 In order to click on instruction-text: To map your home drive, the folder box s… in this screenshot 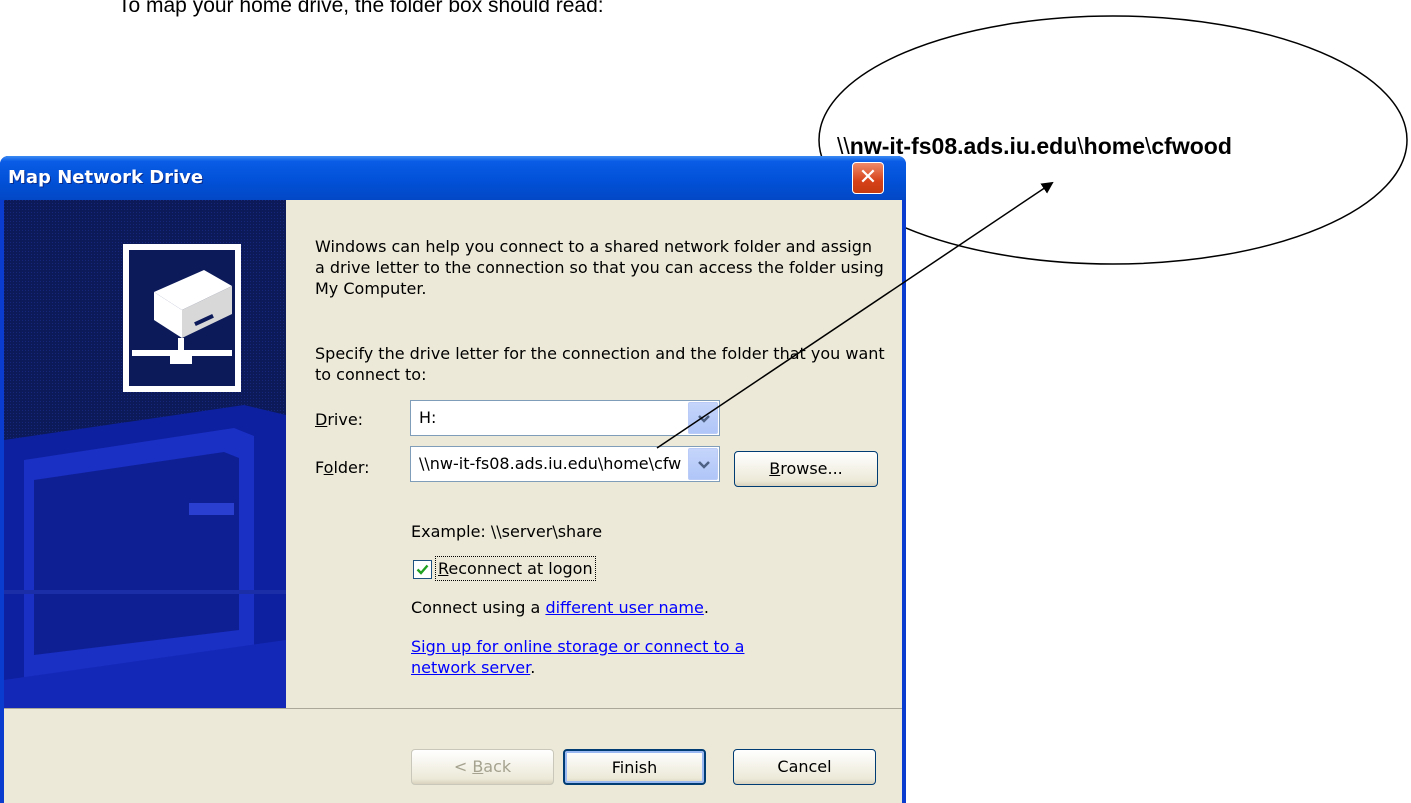, I will do `click(361, 8)`.